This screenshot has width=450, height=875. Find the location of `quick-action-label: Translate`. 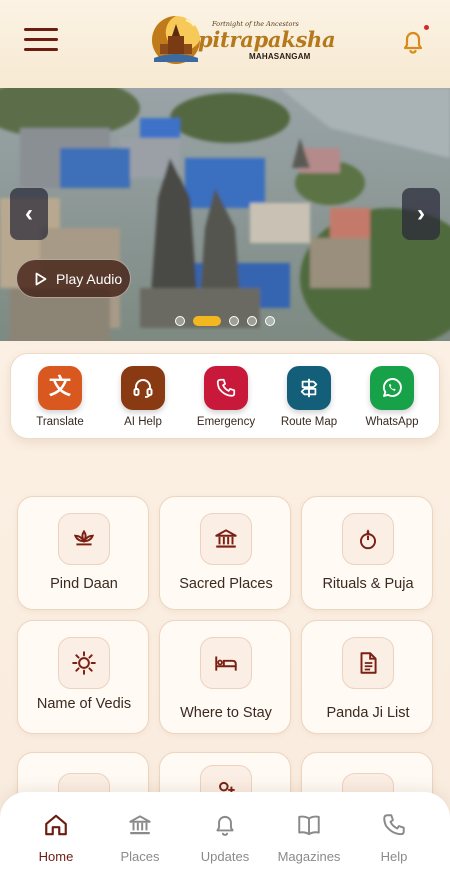

quick-action-label: Translate is located at coordinates (60, 422).